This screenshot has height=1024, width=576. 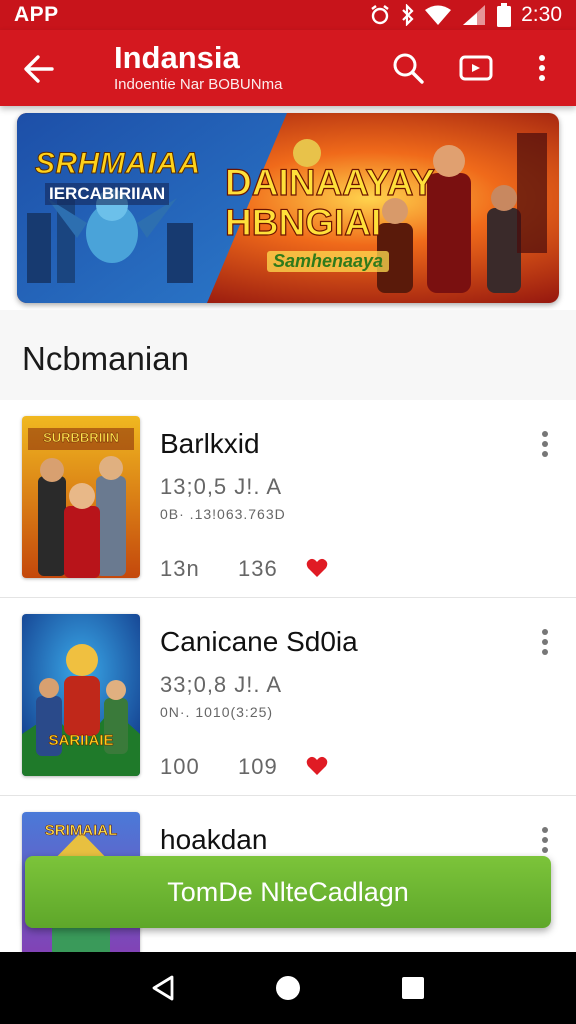 I want to click on thumbnail-caption: SURBBRIIIN, so click(x=81, y=437).